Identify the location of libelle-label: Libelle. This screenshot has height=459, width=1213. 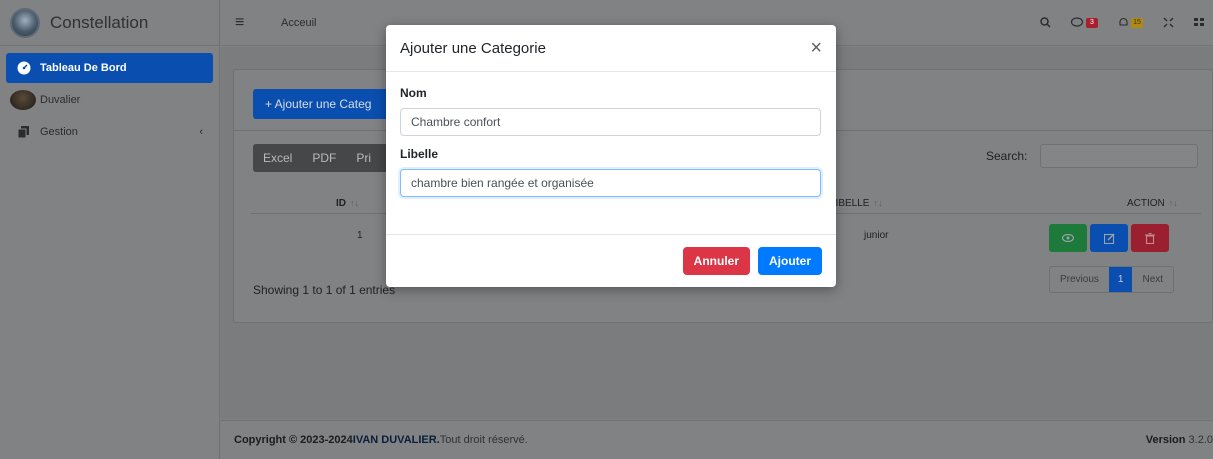
(419, 154).